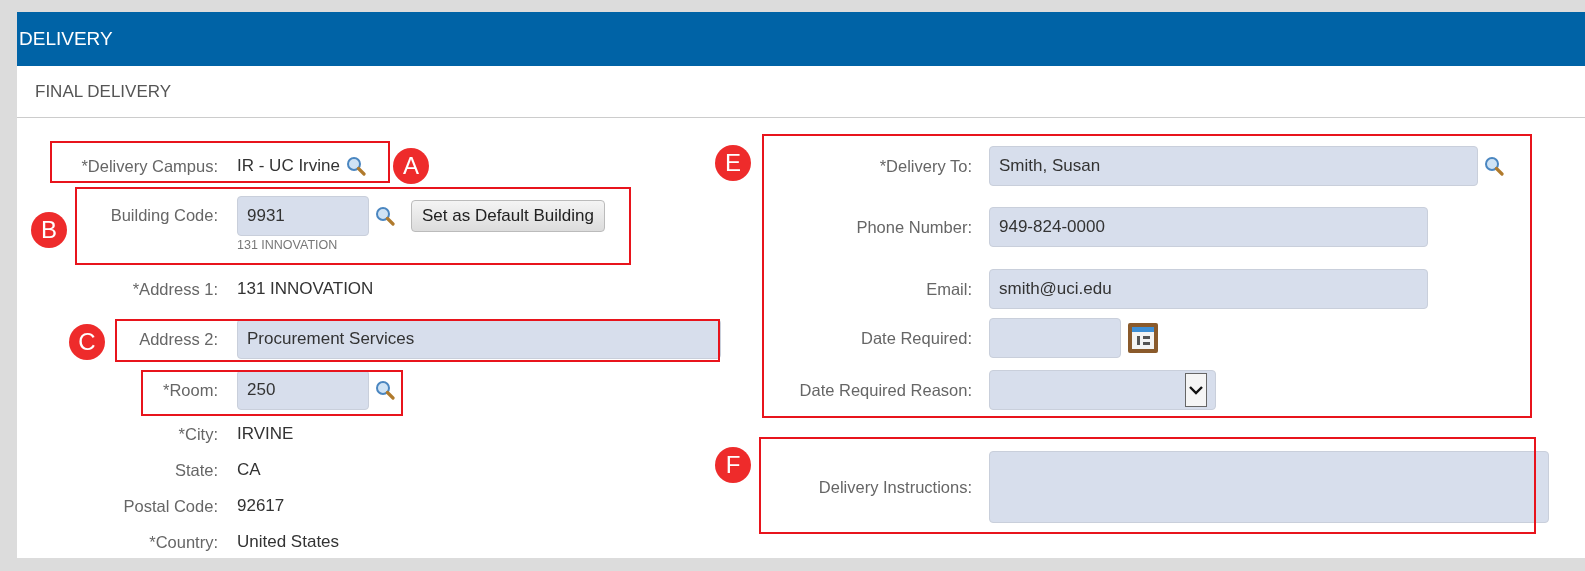 The image size is (1585, 571). What do you see at coordinates (261, 506) in the screenshot?
I see `field-value: 92617` at bounding box center [261, 506].